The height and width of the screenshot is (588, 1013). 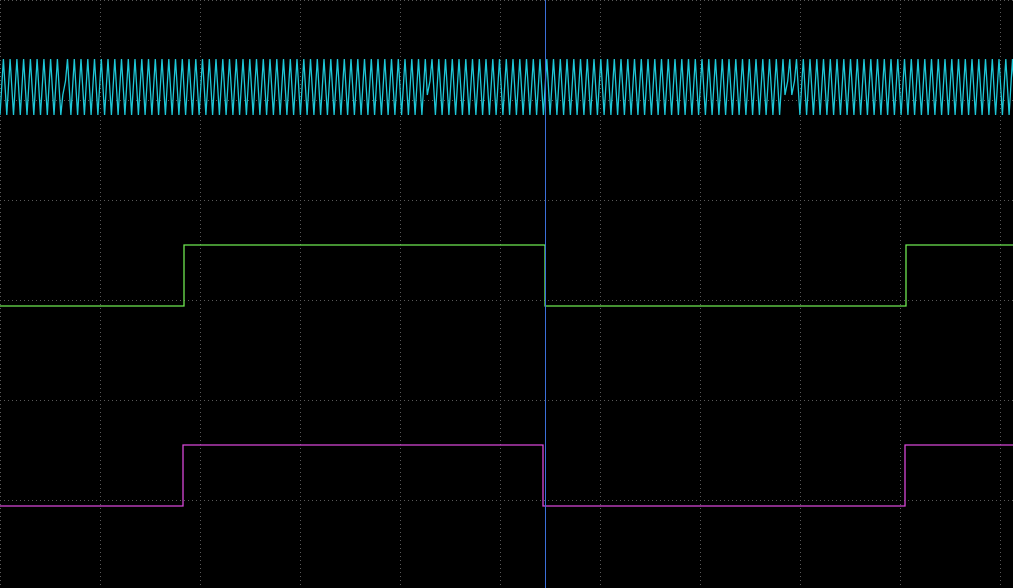 What do you see at coordinates (506, 275) in the screenshot?
I see `trace-ch2-square` at bounding box center [506, 275].